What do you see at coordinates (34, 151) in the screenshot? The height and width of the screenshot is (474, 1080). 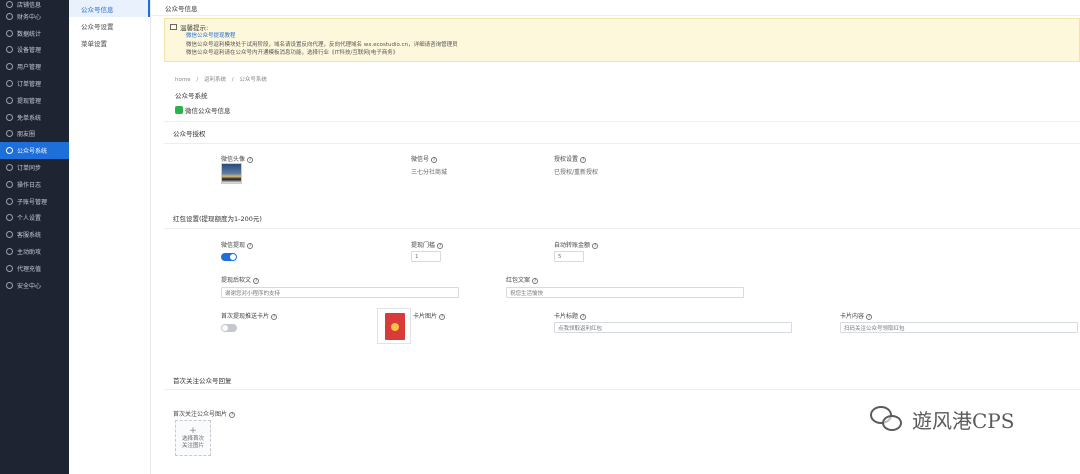 I see `sidebar-item: 公众号系统` at bounding box center [34, 151].